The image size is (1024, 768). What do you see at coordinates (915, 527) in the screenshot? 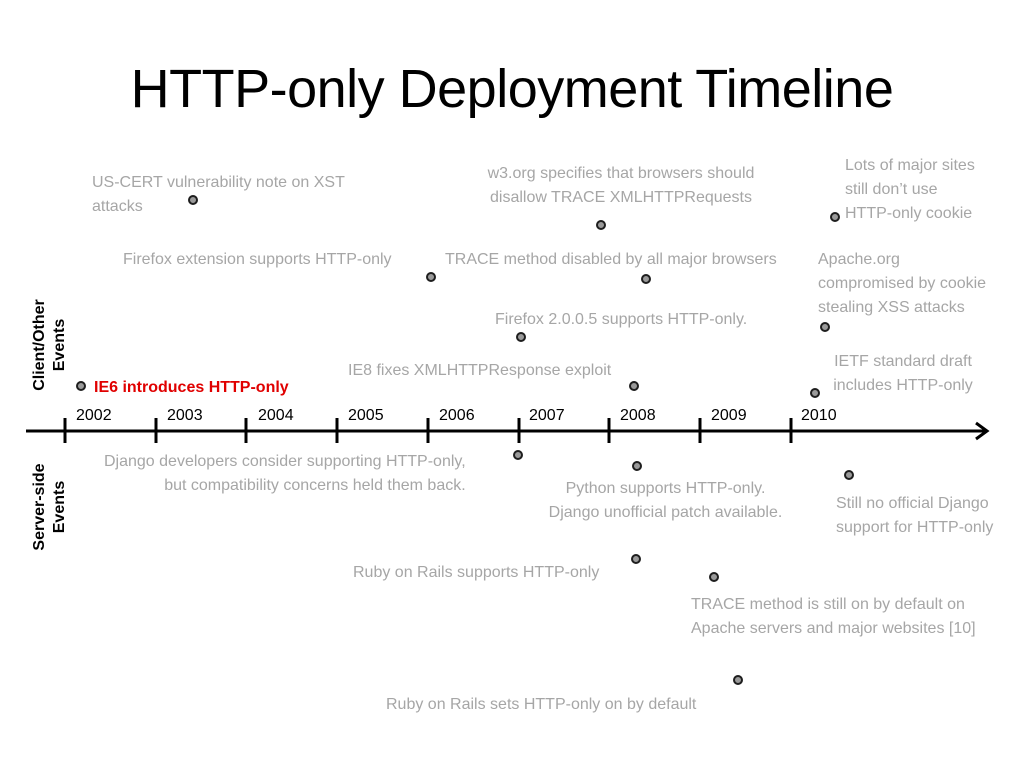
I see `event-line: support for HTTP-only` at bounding box center [915, 527].